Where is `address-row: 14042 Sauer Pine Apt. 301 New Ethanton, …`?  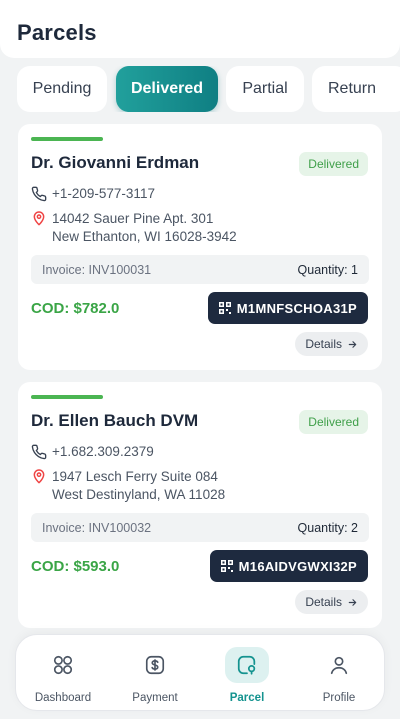 address-row: 14042 Sauer Pine Apt. 301 New Ethanton, … is located at coordinates (134, 228).